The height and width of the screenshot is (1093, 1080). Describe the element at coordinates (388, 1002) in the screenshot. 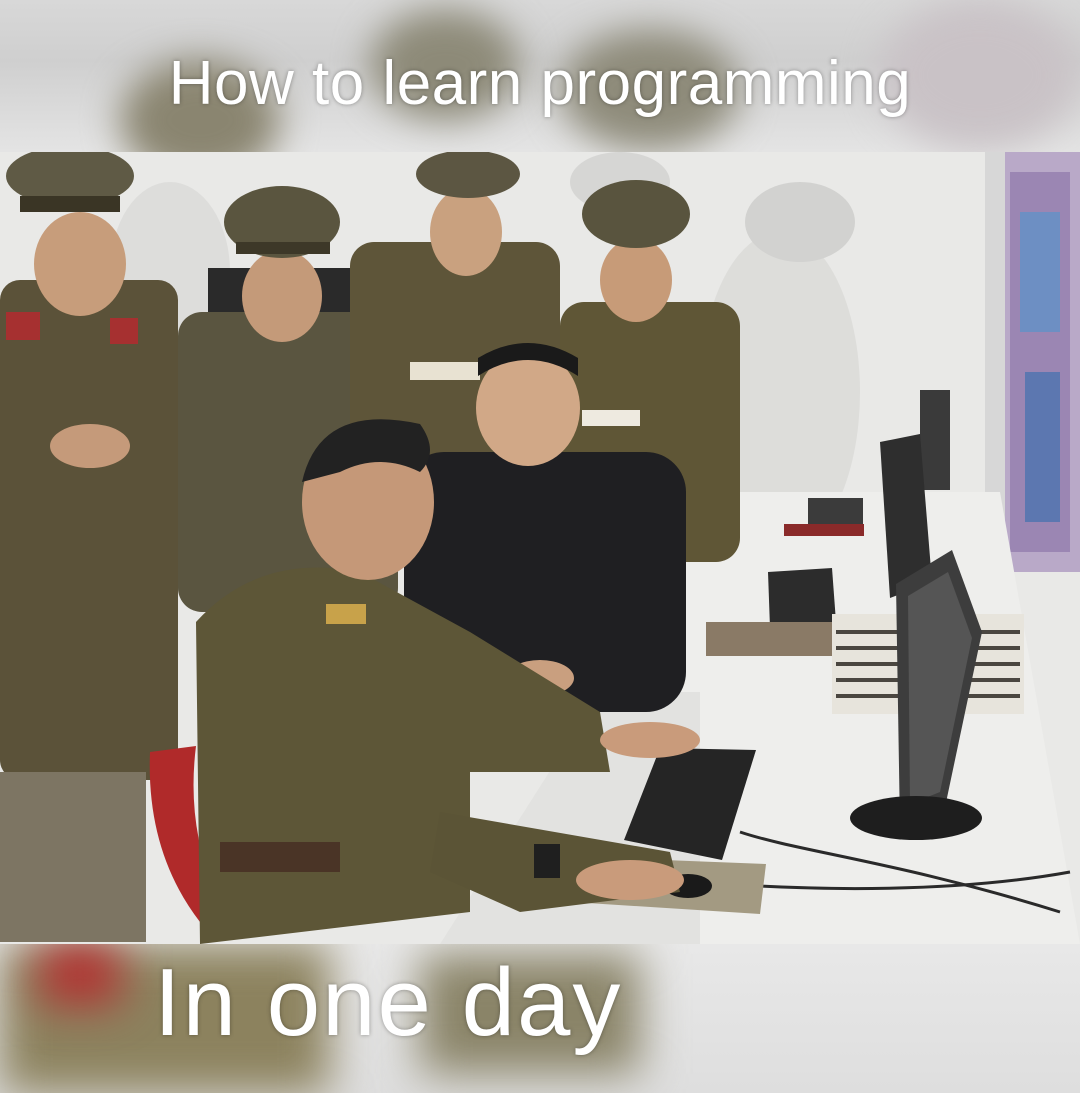

I see `bottom-caption: In one day` at that location.